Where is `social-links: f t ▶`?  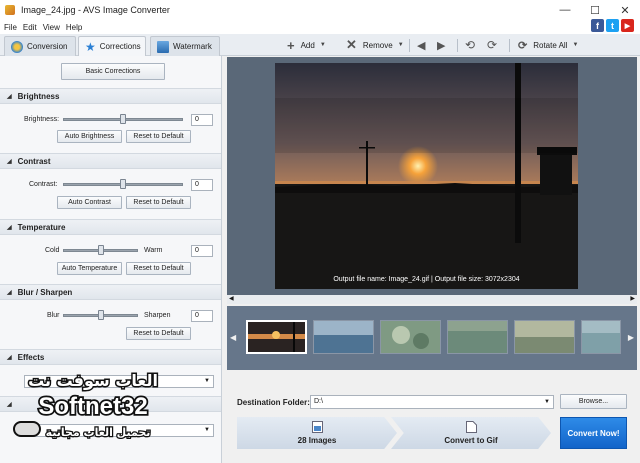
social-links: f t ▶ is located at coordinates (612, 25).